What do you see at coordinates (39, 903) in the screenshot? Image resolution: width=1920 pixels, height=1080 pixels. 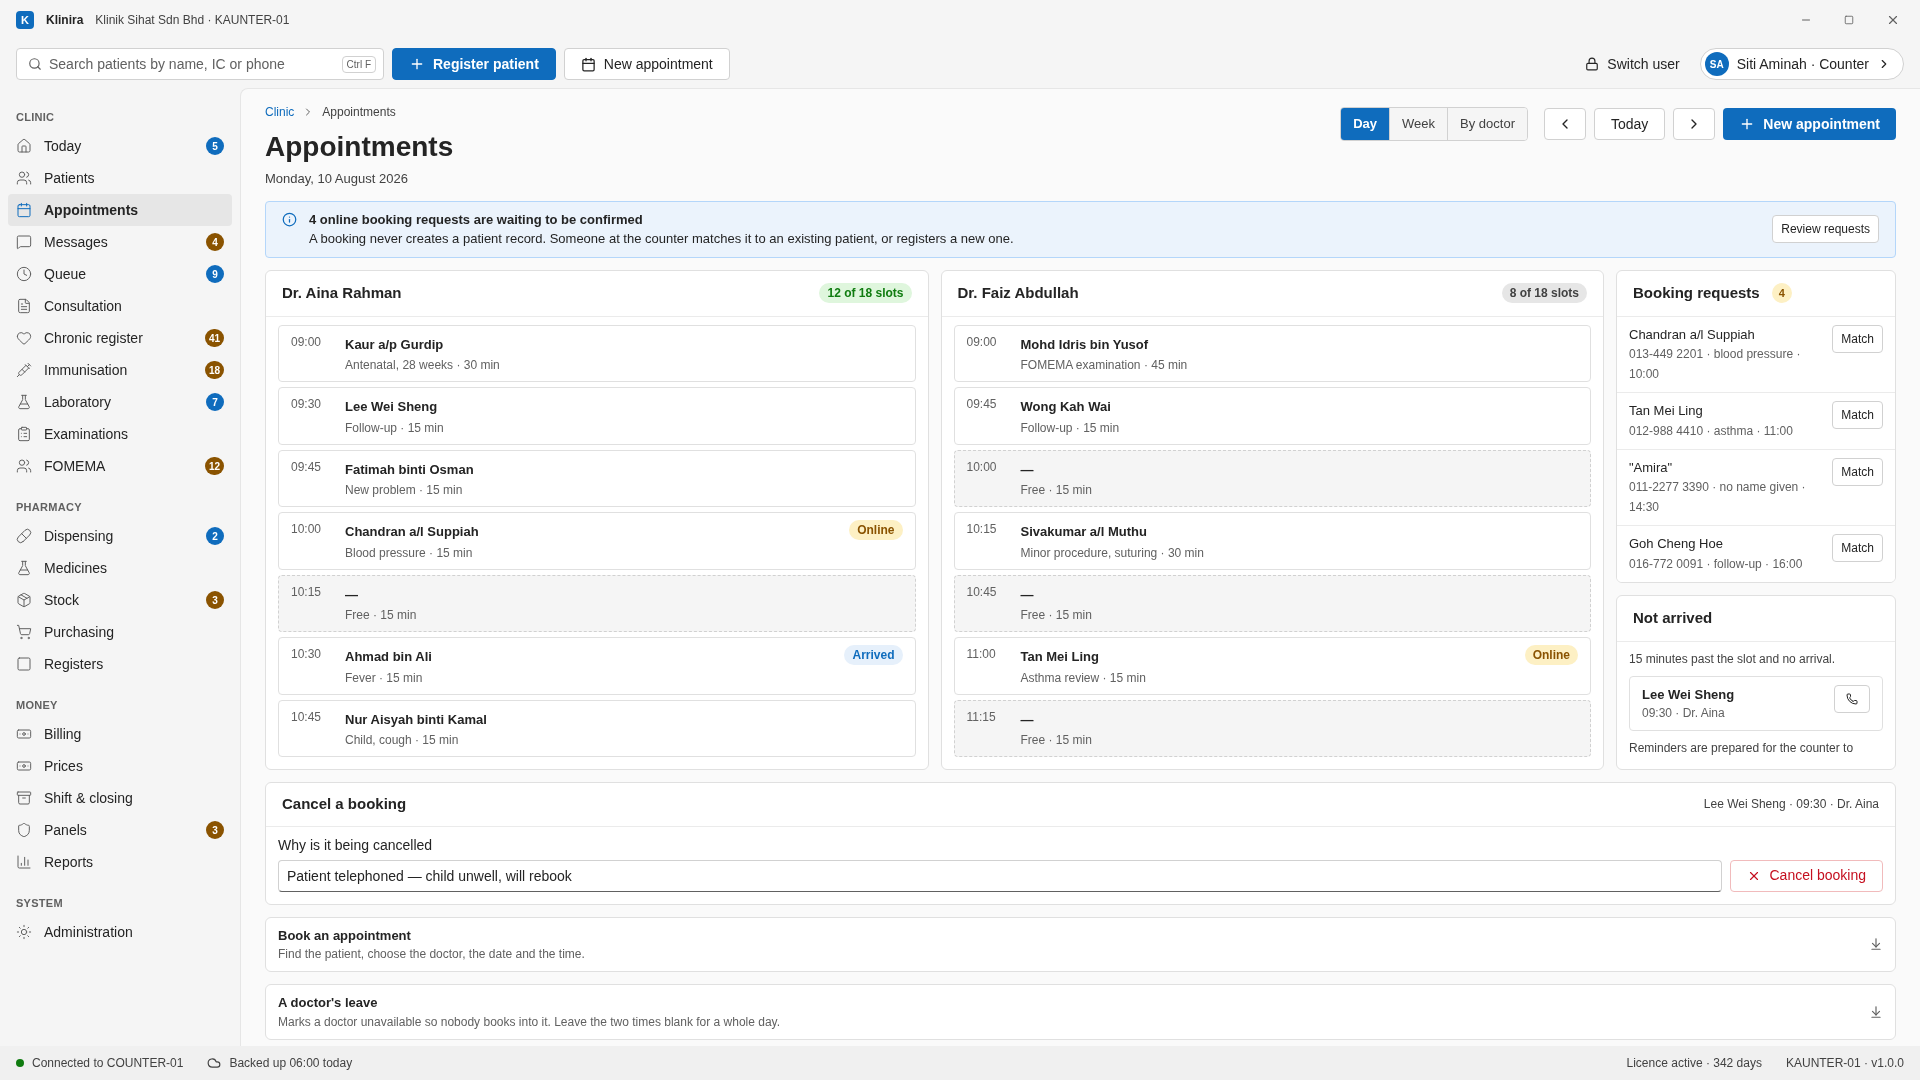 I see `section-heading: SYSTEM` at bounding box center [39, 903].